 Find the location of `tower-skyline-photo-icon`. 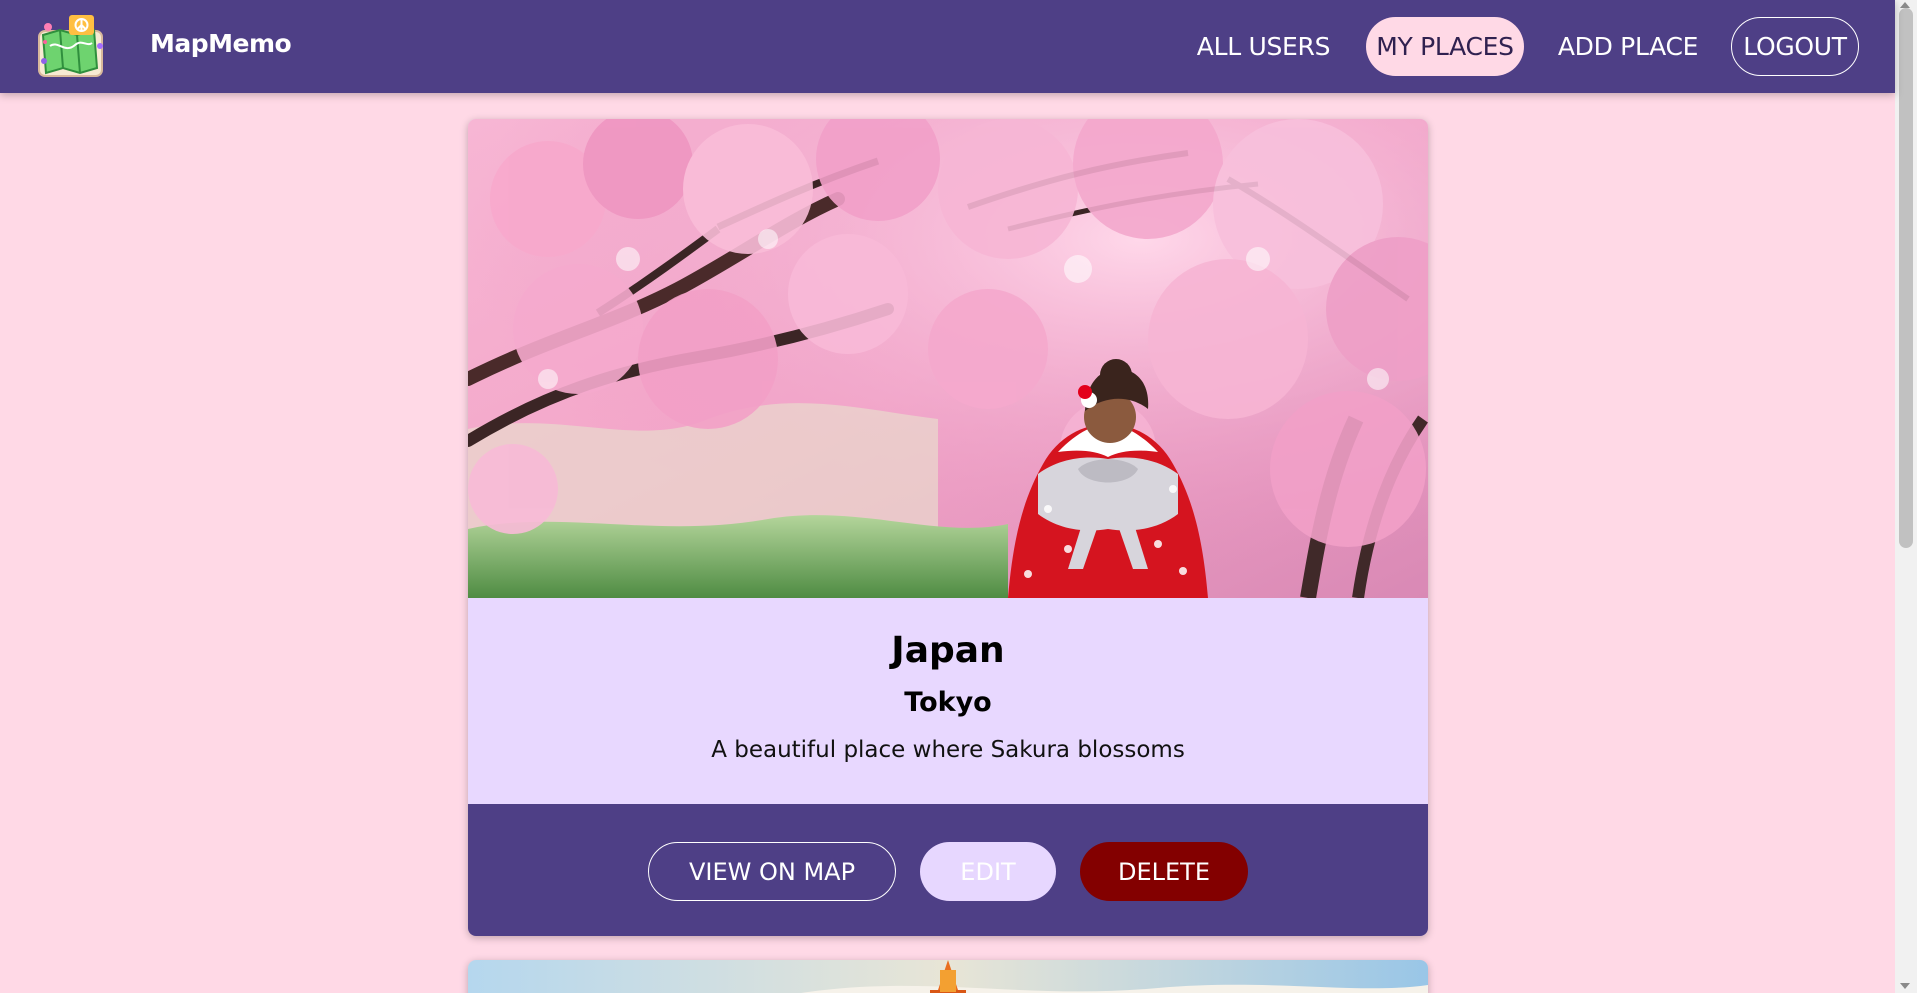

tower-skyline-photo-icon is located at coordinates (948, 976).